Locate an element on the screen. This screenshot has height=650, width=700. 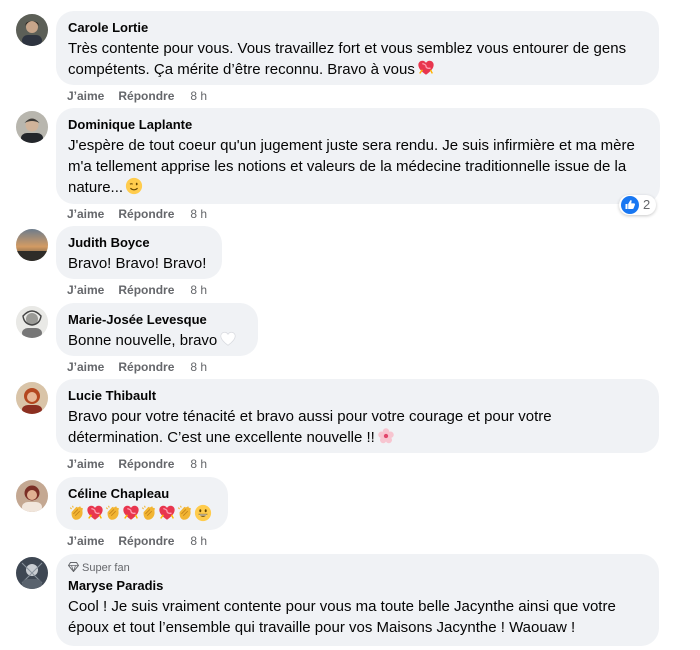
comment-text: Bravo! Bravo! Bravo! is located at coordinates (137, 263).